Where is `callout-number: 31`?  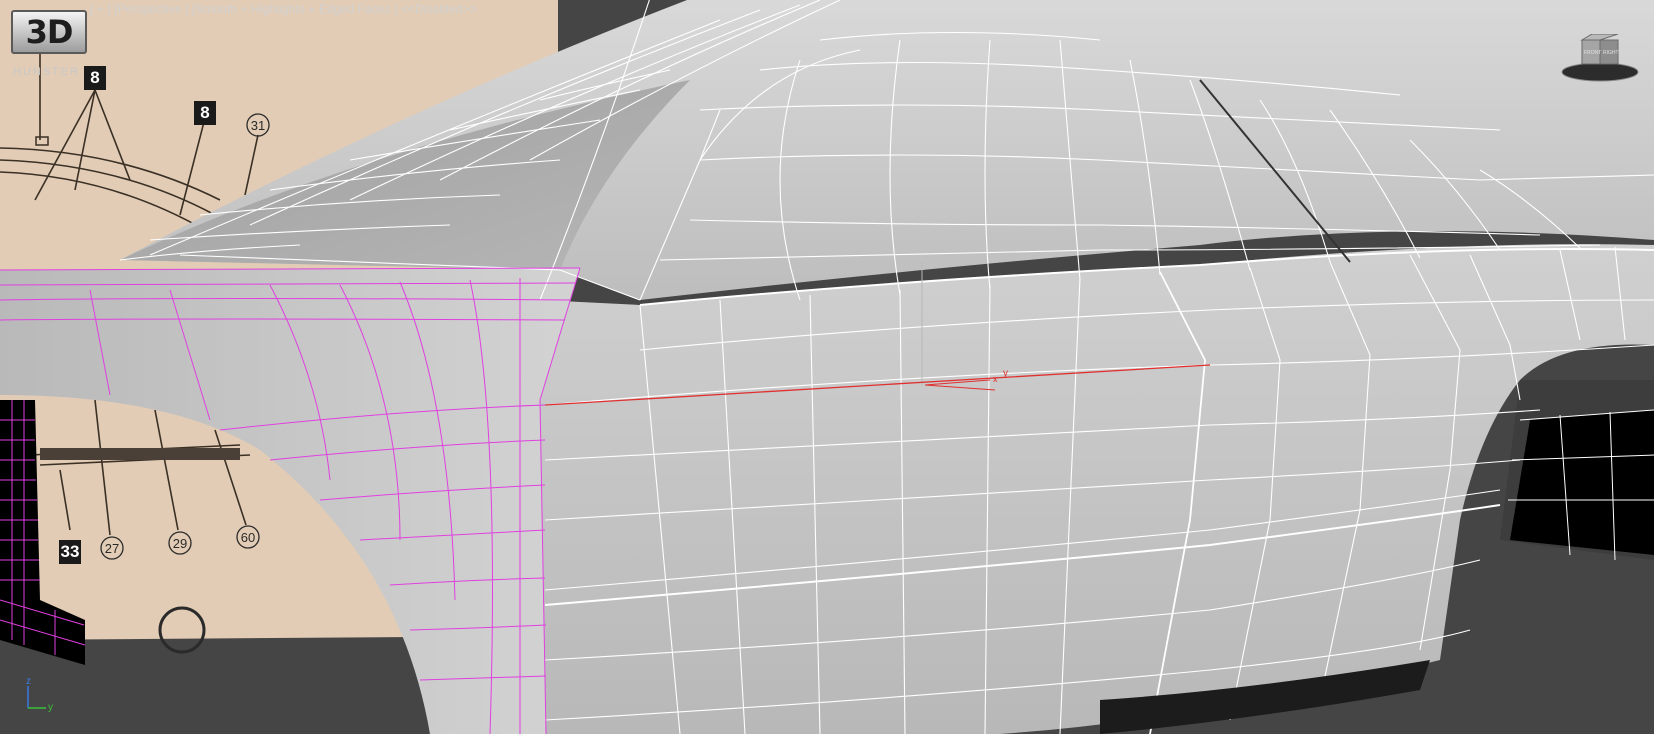
callout-number: 31 is located at coordinates (258, 125).